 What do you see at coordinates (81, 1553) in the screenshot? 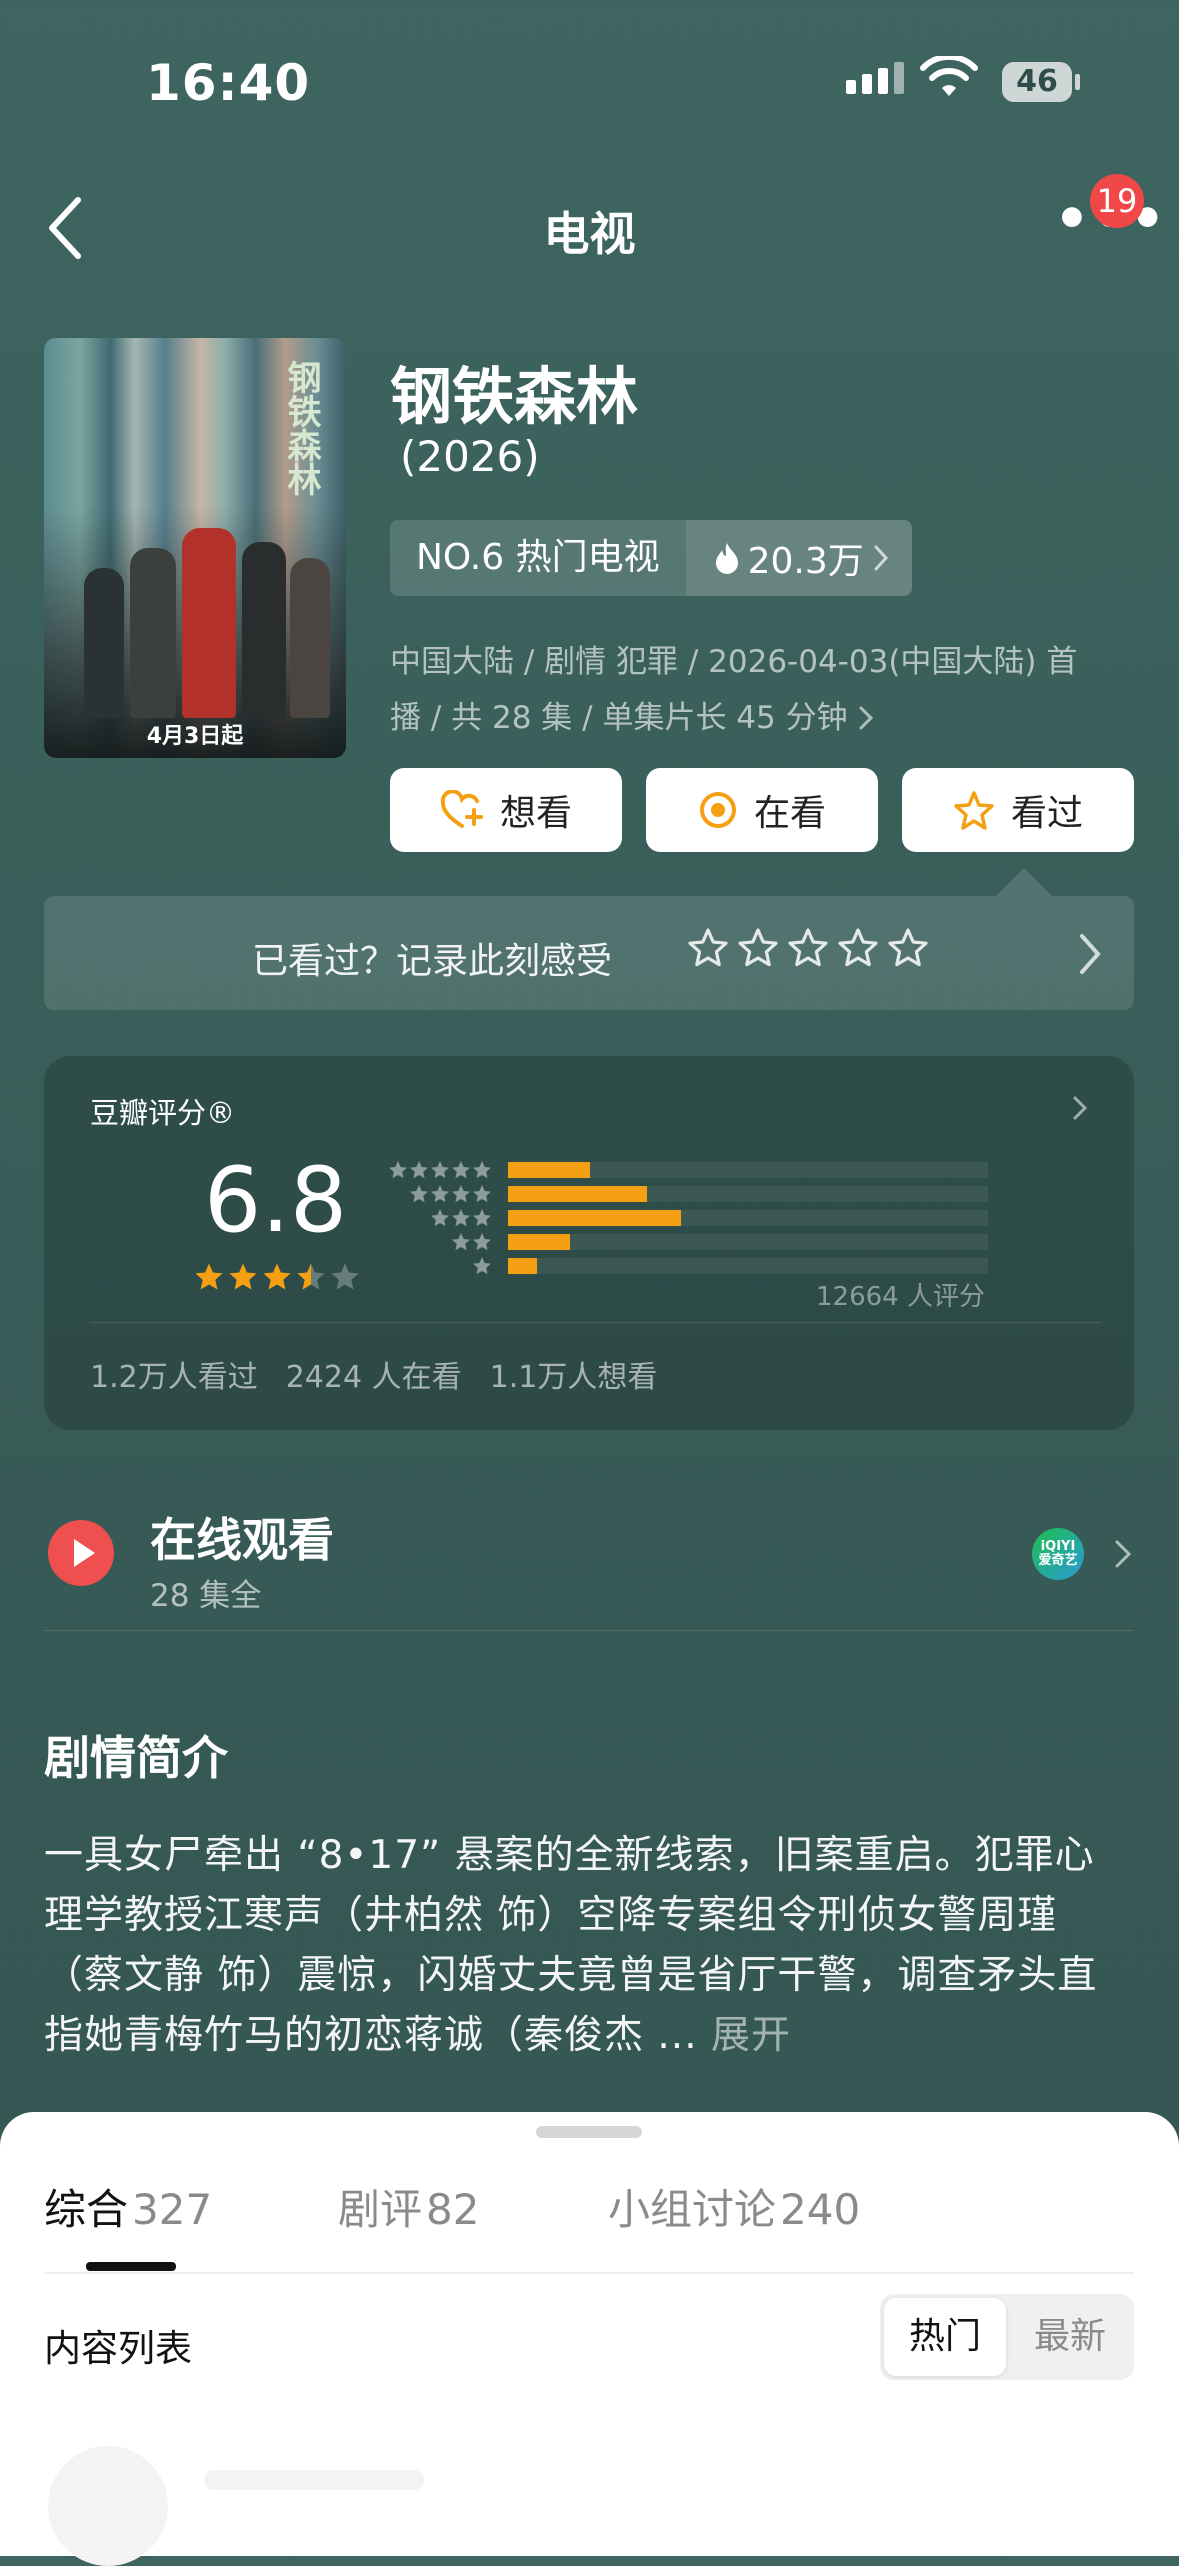
I see `play-icon` at bounding box center [81, 1553].